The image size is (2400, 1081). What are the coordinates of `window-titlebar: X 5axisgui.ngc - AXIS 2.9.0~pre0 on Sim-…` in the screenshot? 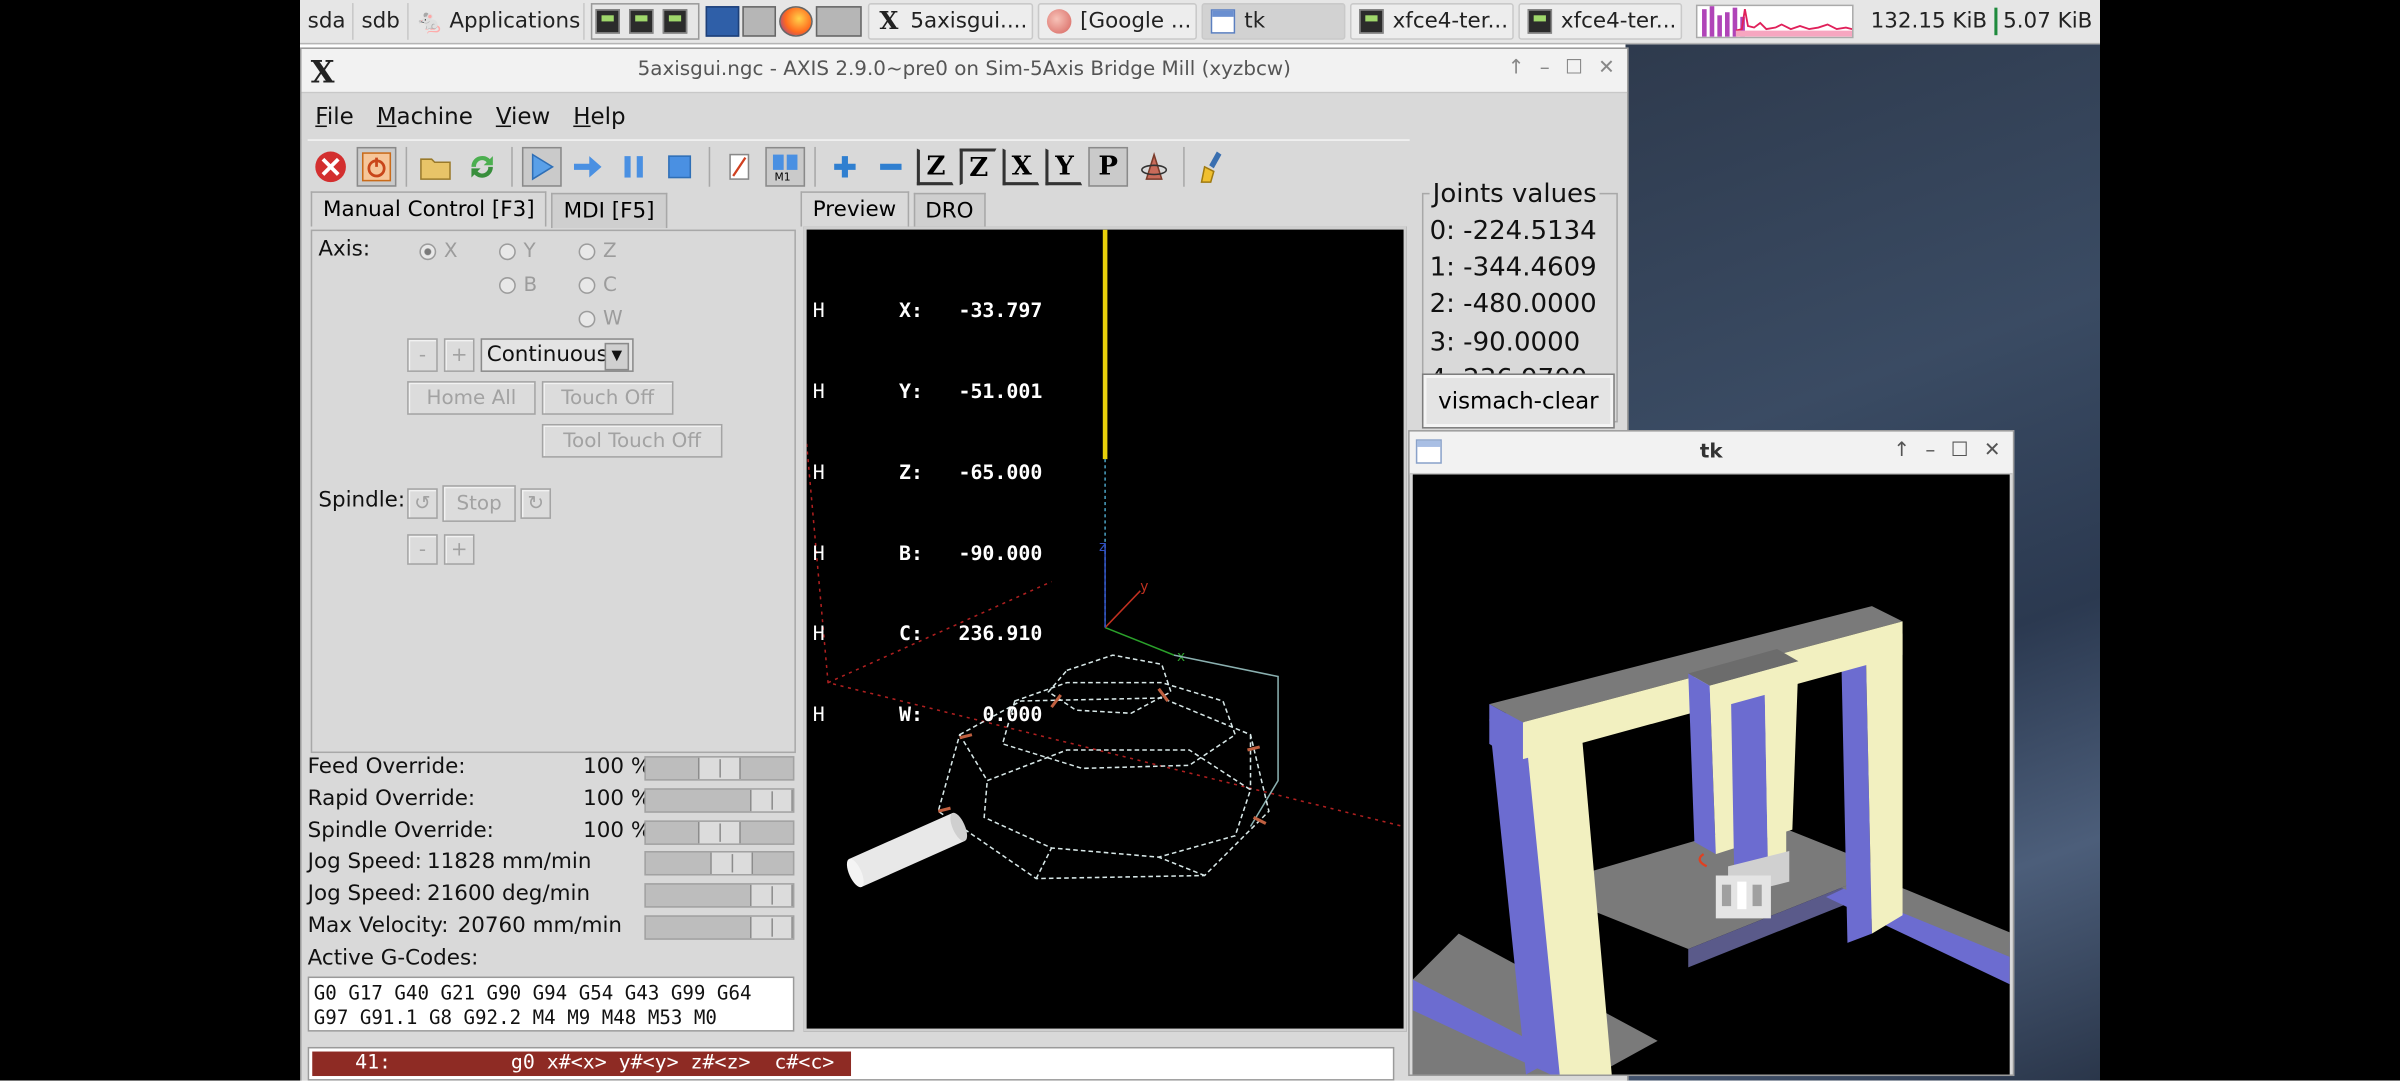 It's located at (964, 71).